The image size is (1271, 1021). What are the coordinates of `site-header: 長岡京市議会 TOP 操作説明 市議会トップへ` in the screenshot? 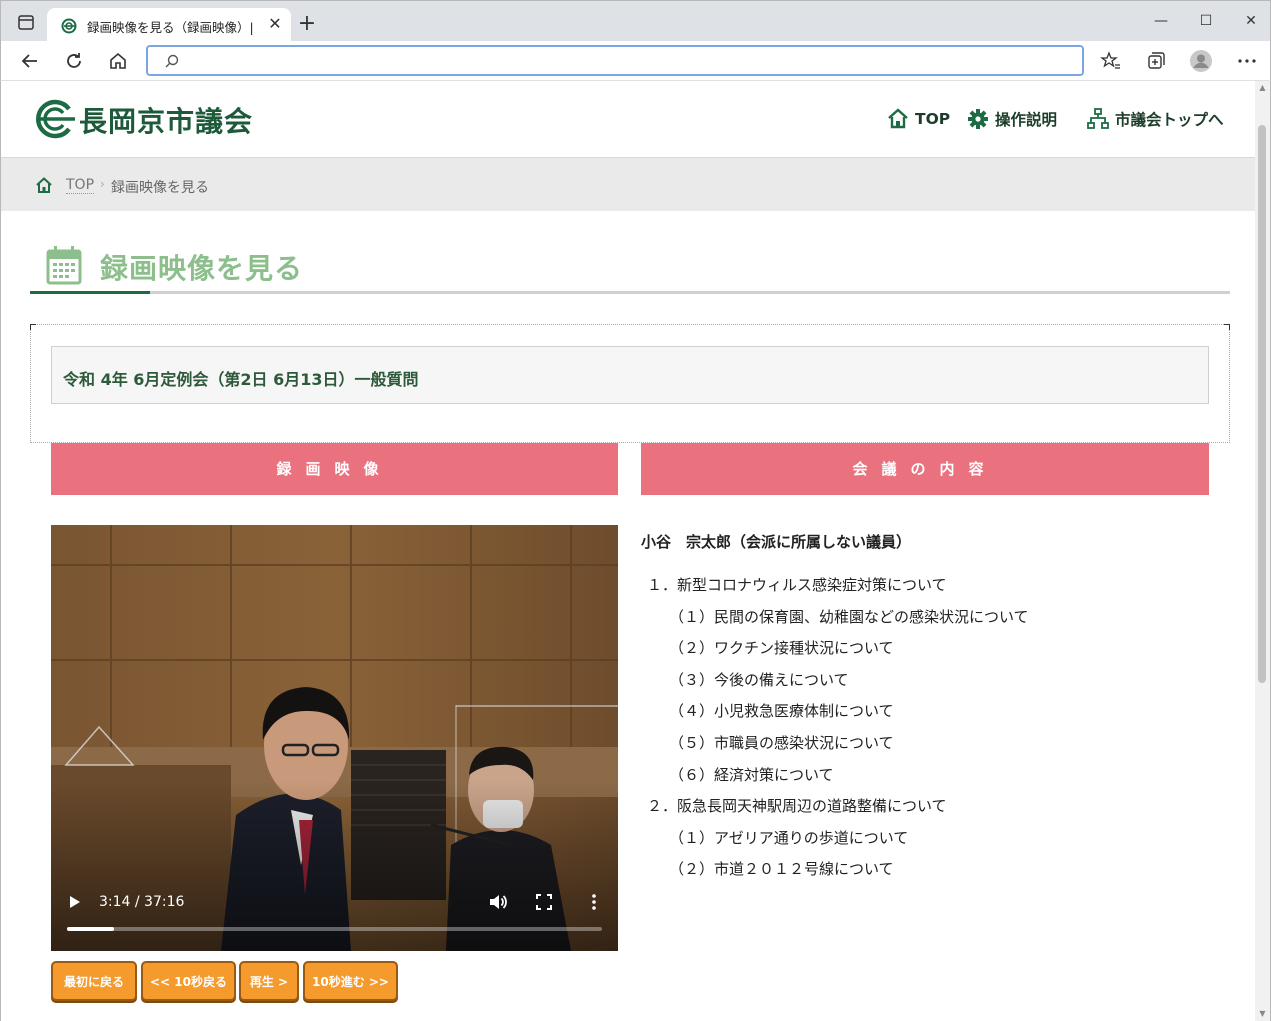 It's located at (628, 119).